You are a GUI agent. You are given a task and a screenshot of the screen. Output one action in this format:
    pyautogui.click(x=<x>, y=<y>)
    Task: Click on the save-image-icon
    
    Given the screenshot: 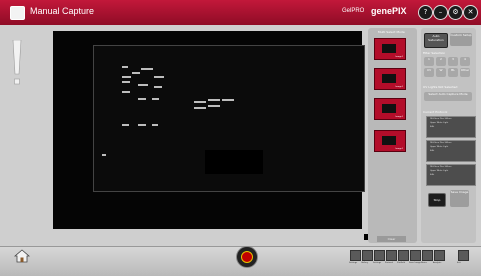 What is the action you would take?
    pyautogui.click(x=415, y=255)
    